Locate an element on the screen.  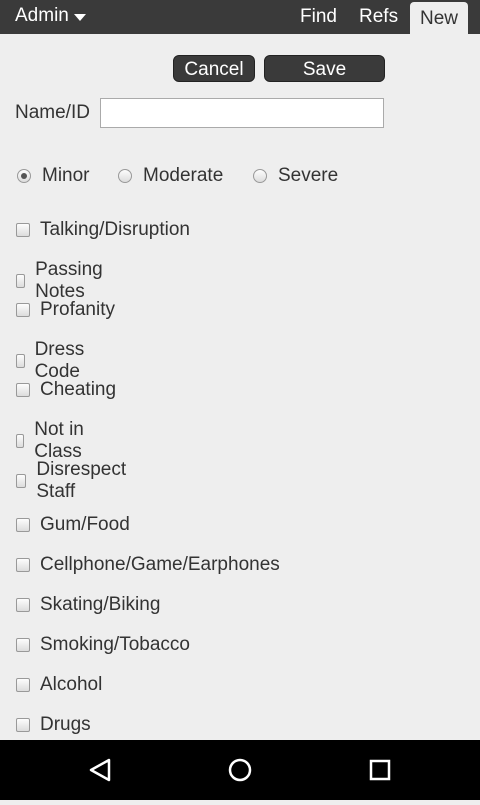
radio-moderate: Moderate is located at coordinates (170, 176).